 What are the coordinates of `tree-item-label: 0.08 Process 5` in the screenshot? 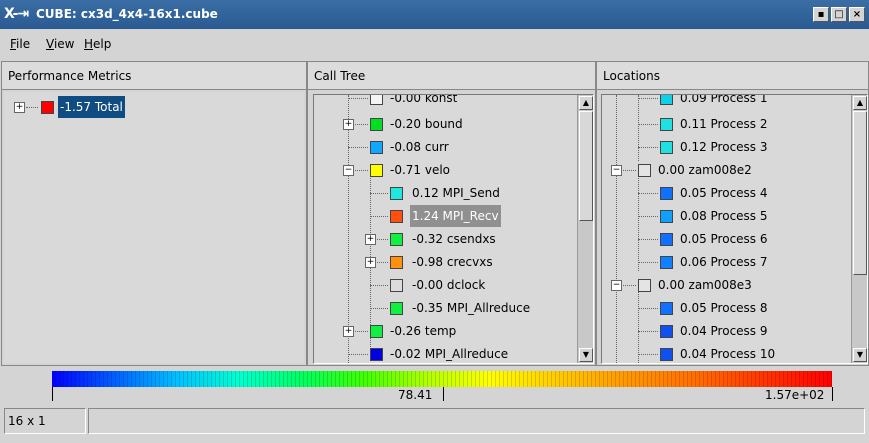 It's located at (724, 216).